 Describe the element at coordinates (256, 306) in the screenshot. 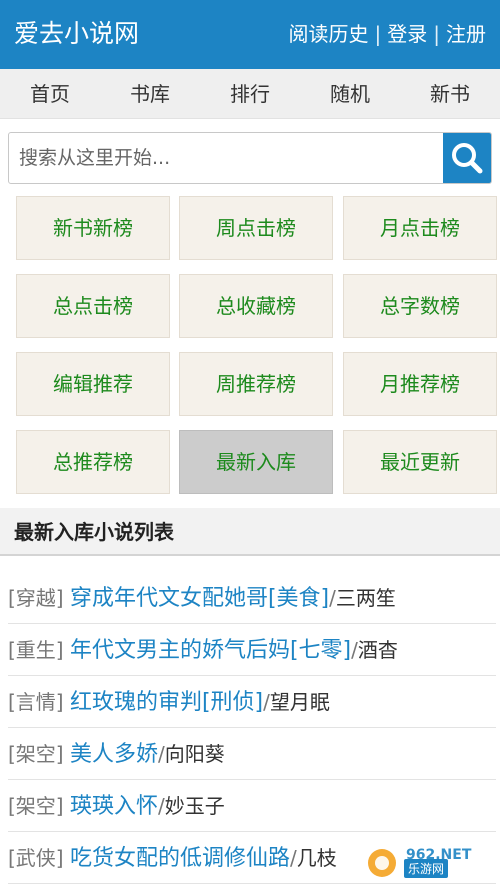

I see `ranking-total-favorites: 总收藏榜` at that location.